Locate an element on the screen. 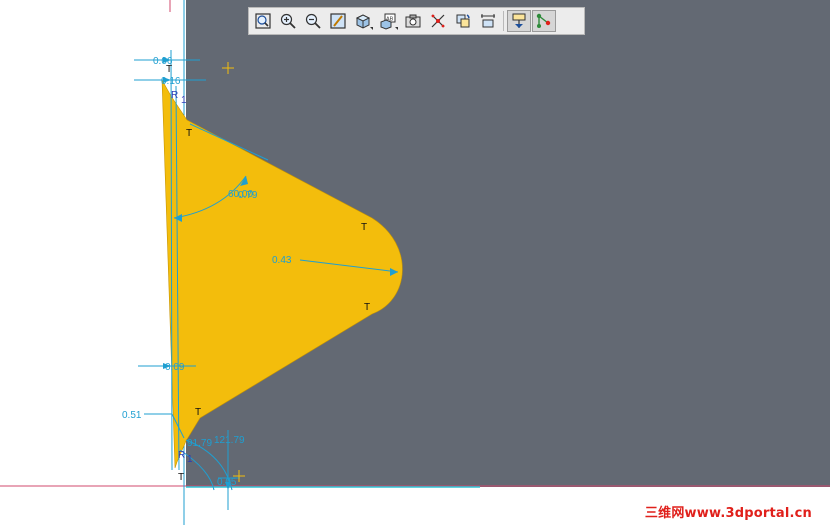 This screenshot has height=525, width=830. spin-center-button is located at coordinates (463, 21).